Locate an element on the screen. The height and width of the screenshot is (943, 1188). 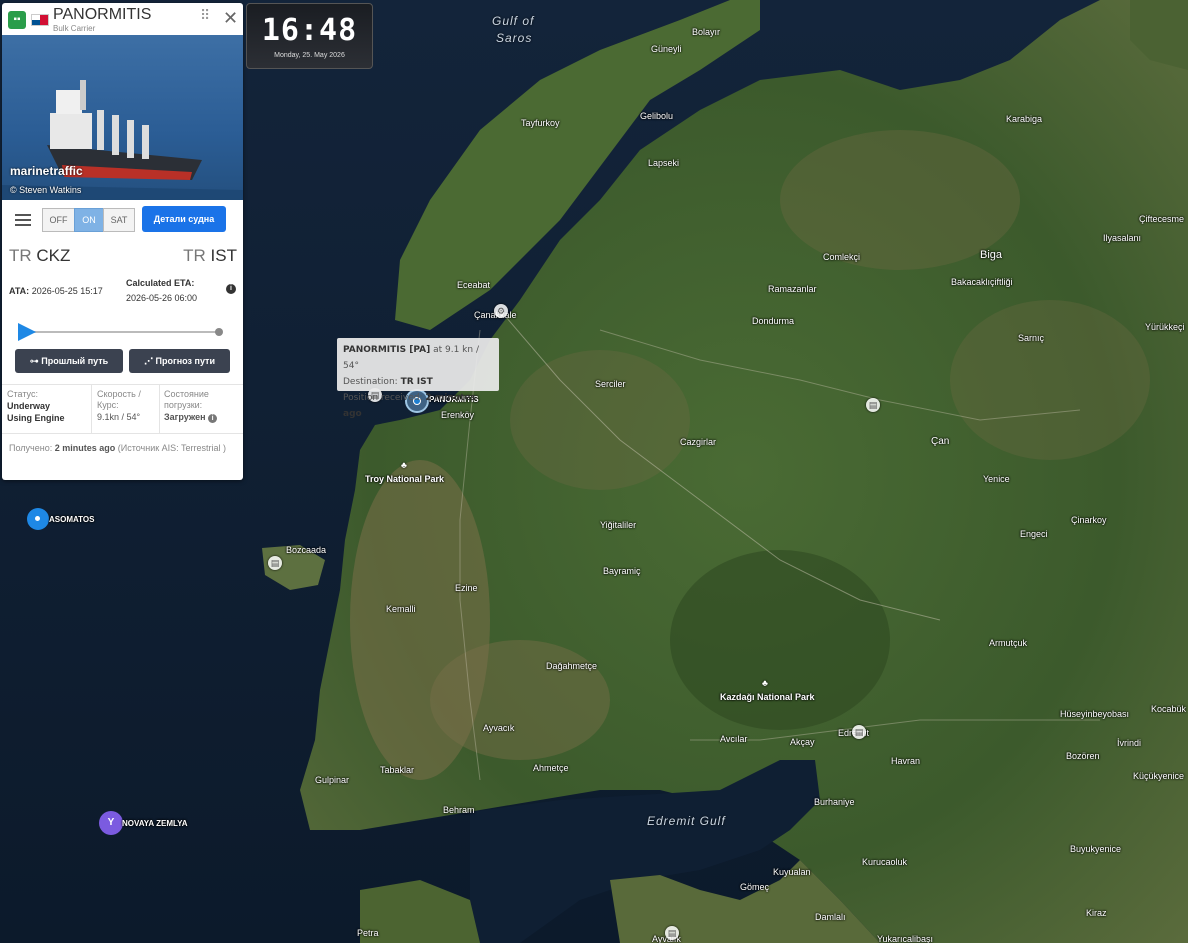
vessel-type: Bulk Carrier is located at coordinates (74, 28).